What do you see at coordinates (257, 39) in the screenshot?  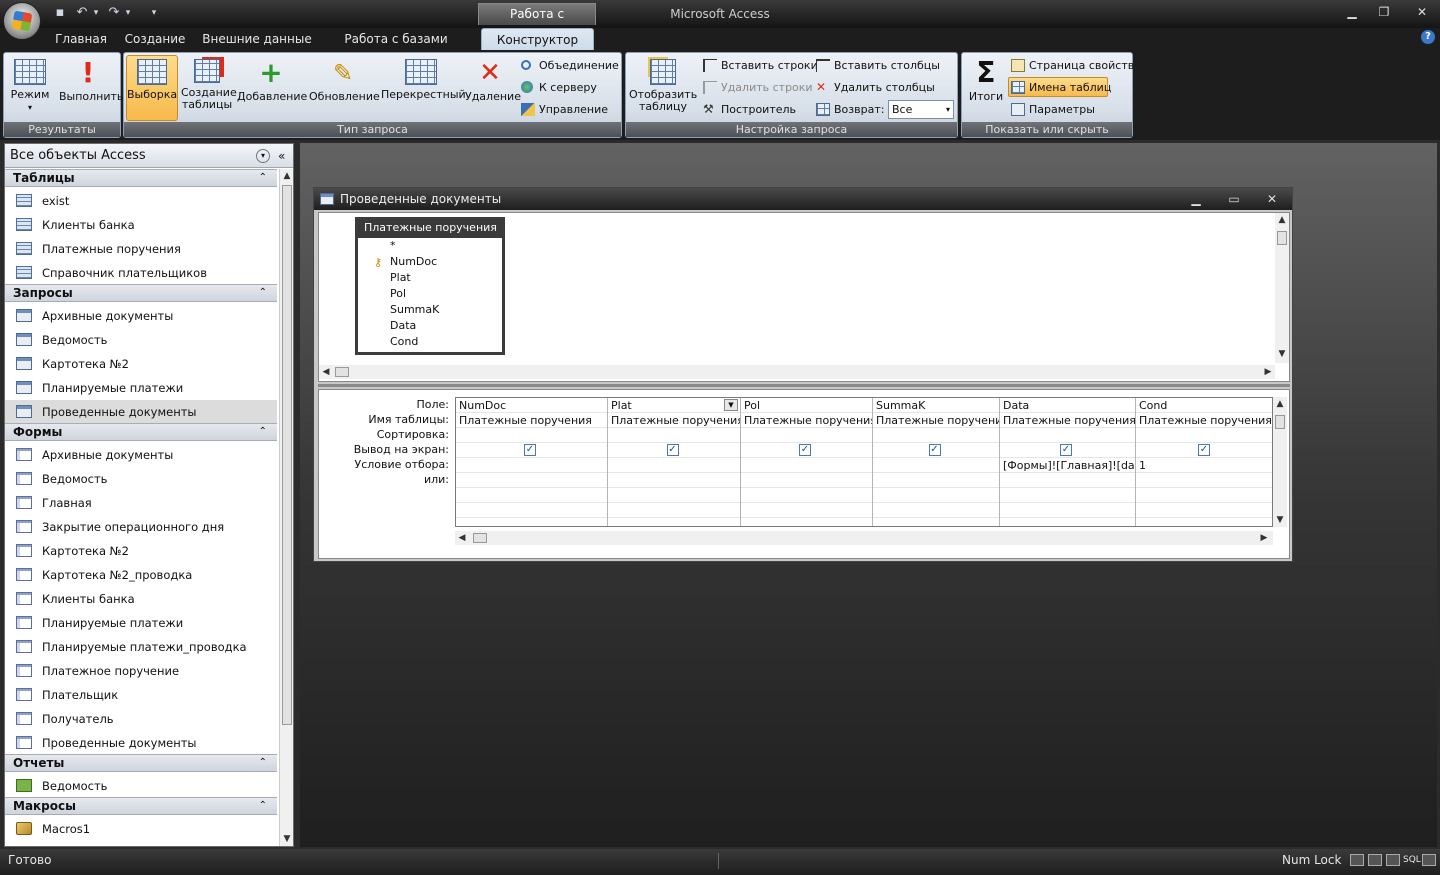 I see `tab-external-data: Внешние данные` at bounding box center [257, 39].